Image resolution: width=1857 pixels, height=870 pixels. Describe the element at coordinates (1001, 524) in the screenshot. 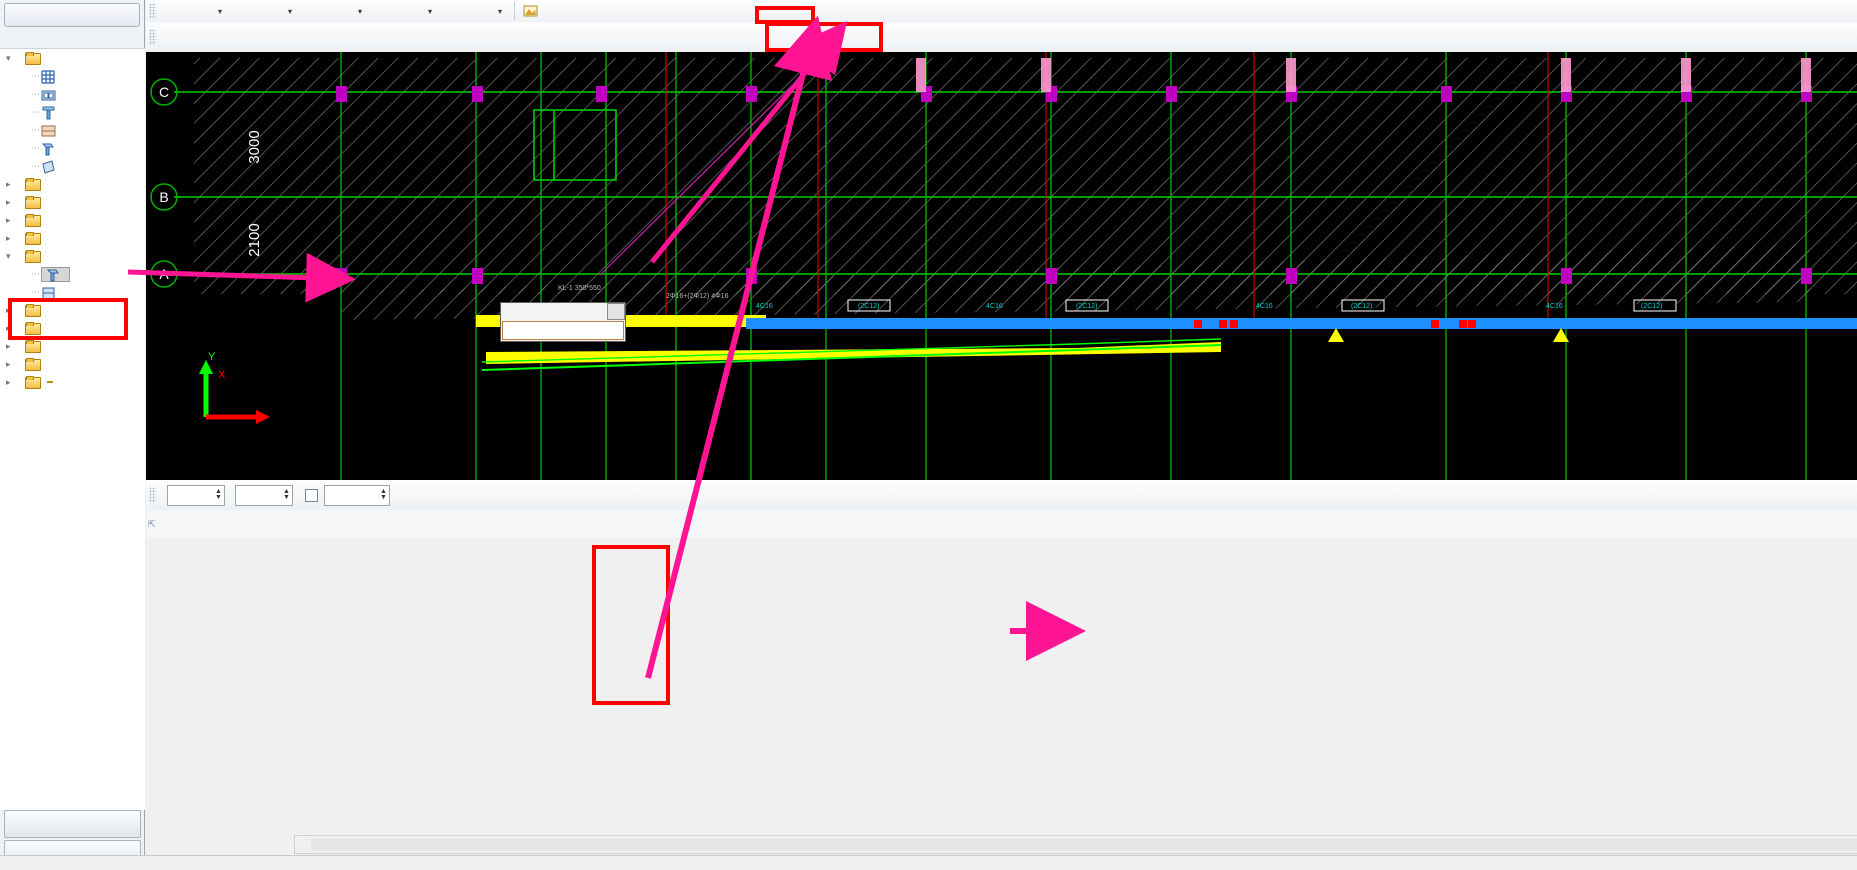

I see `span-data-toolbar: ⇱` at that location.